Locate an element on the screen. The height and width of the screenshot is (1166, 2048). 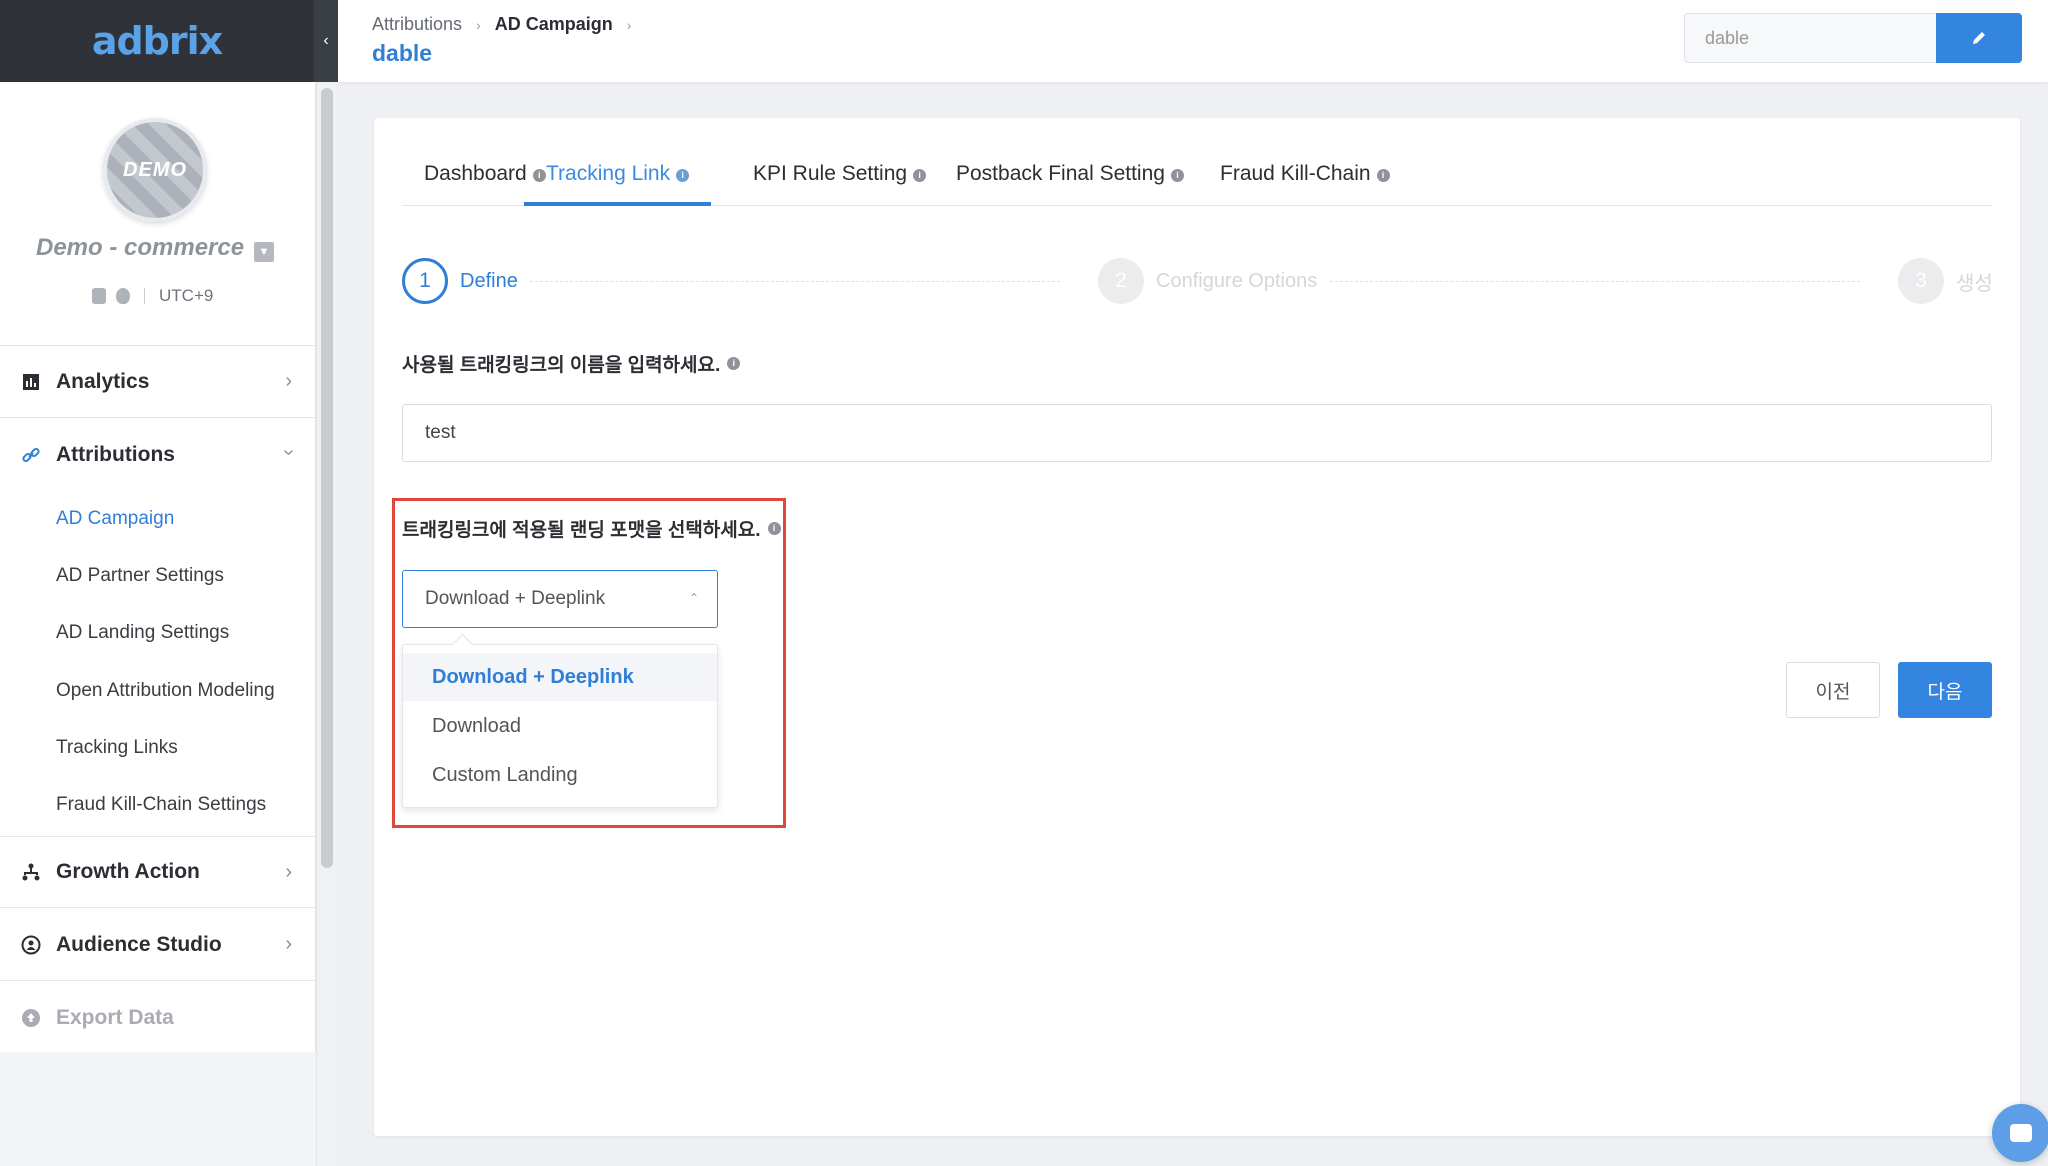
sidebar-section-growth-action: Growth Action › is located at coordinates (158, 872).